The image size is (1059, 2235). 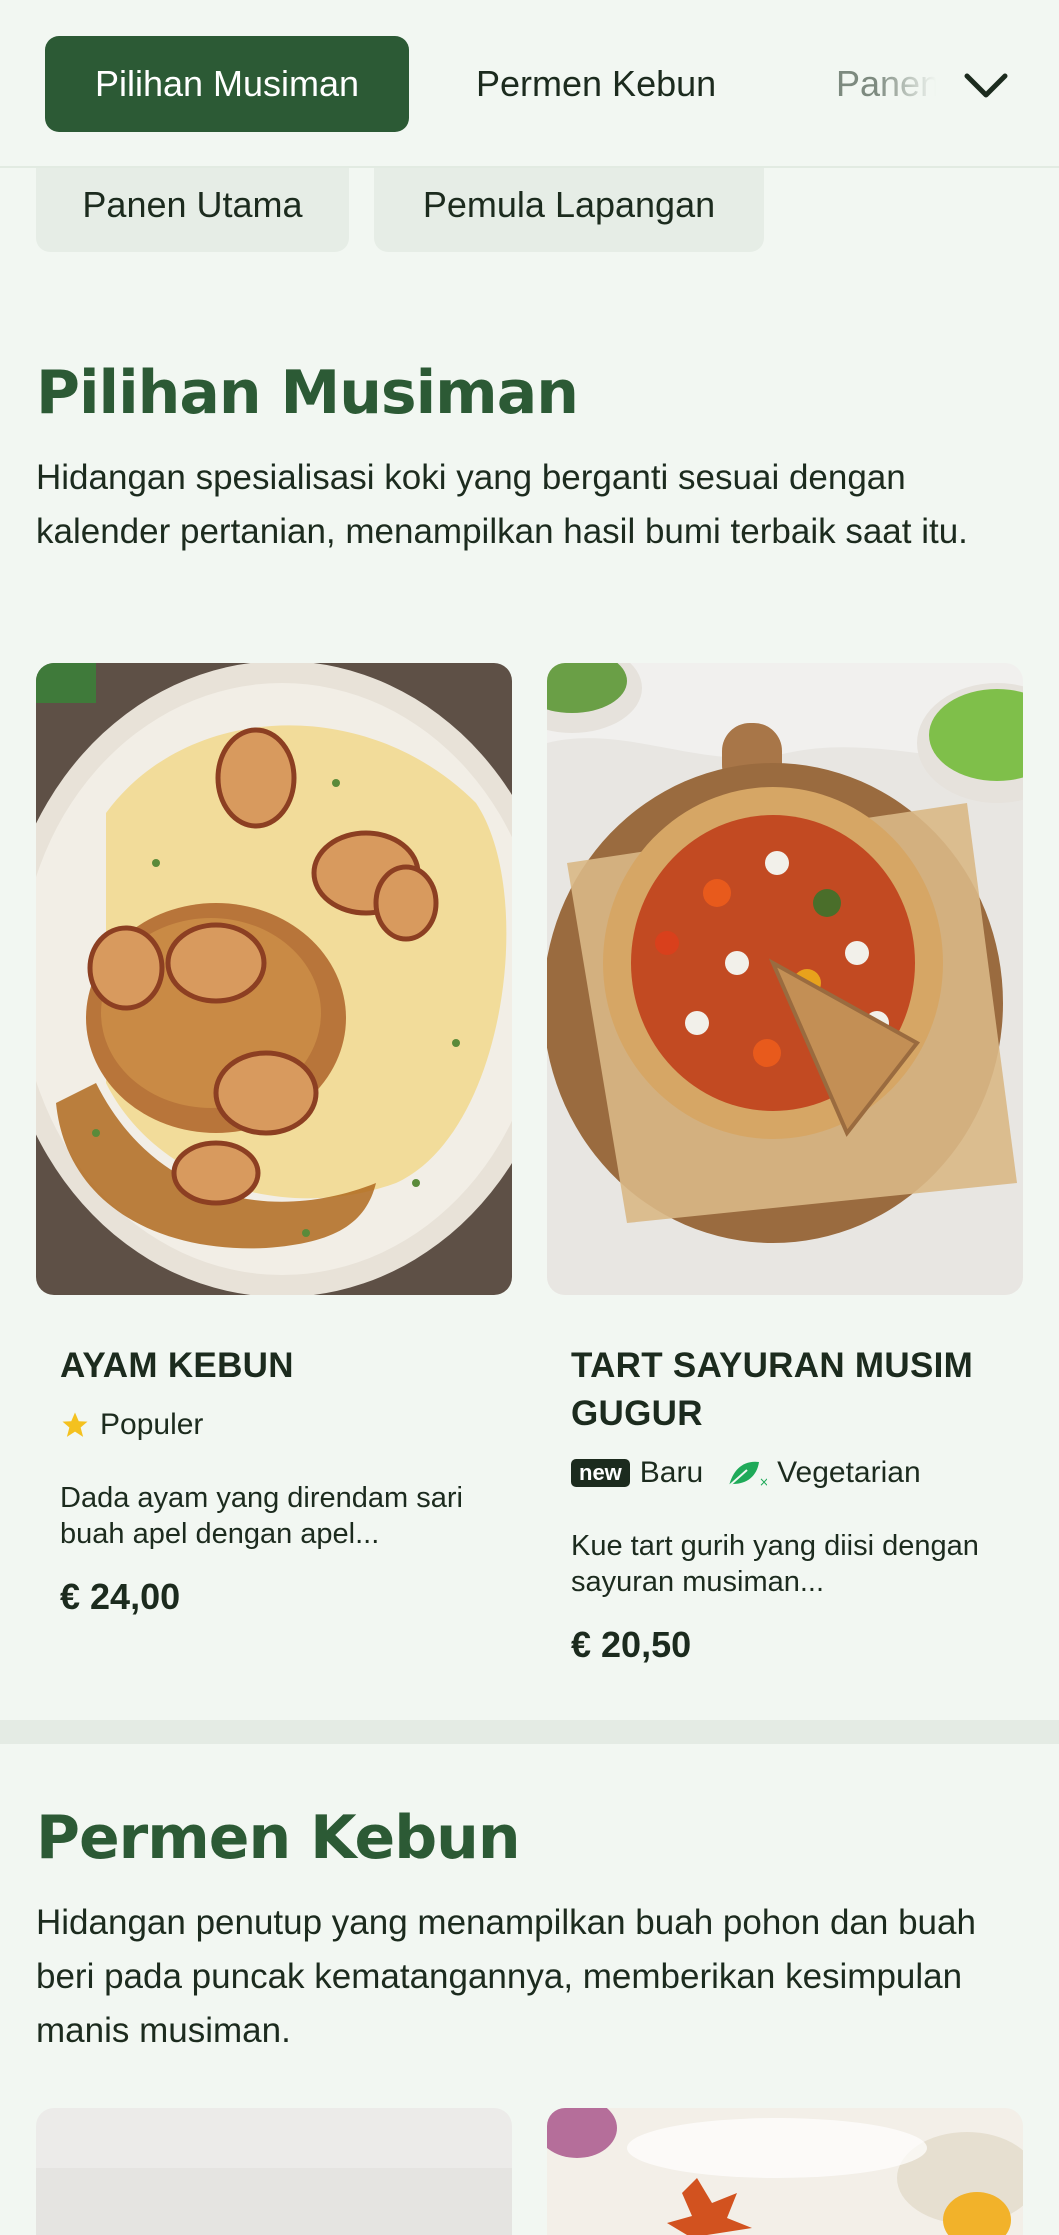 I want to click on dish-price: € 20,50, so click(x=631, y=1644).